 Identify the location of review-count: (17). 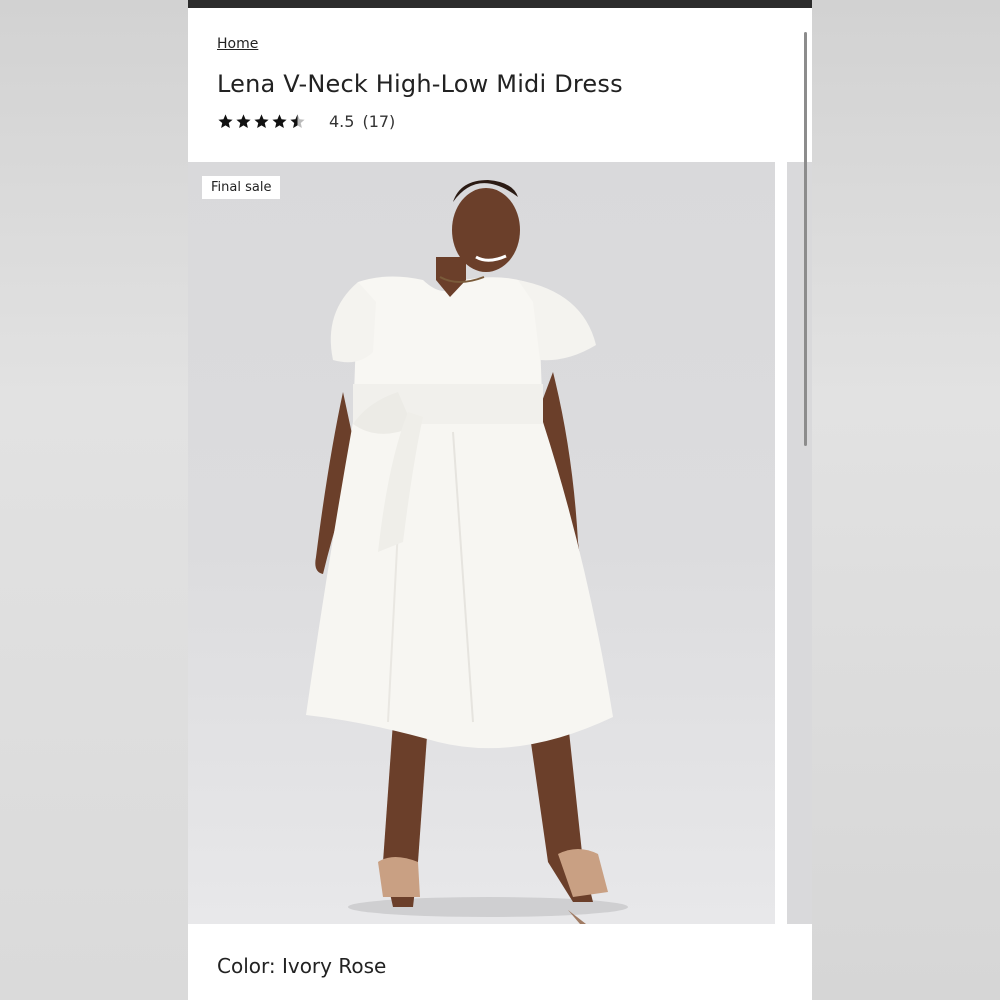
(378, 121).